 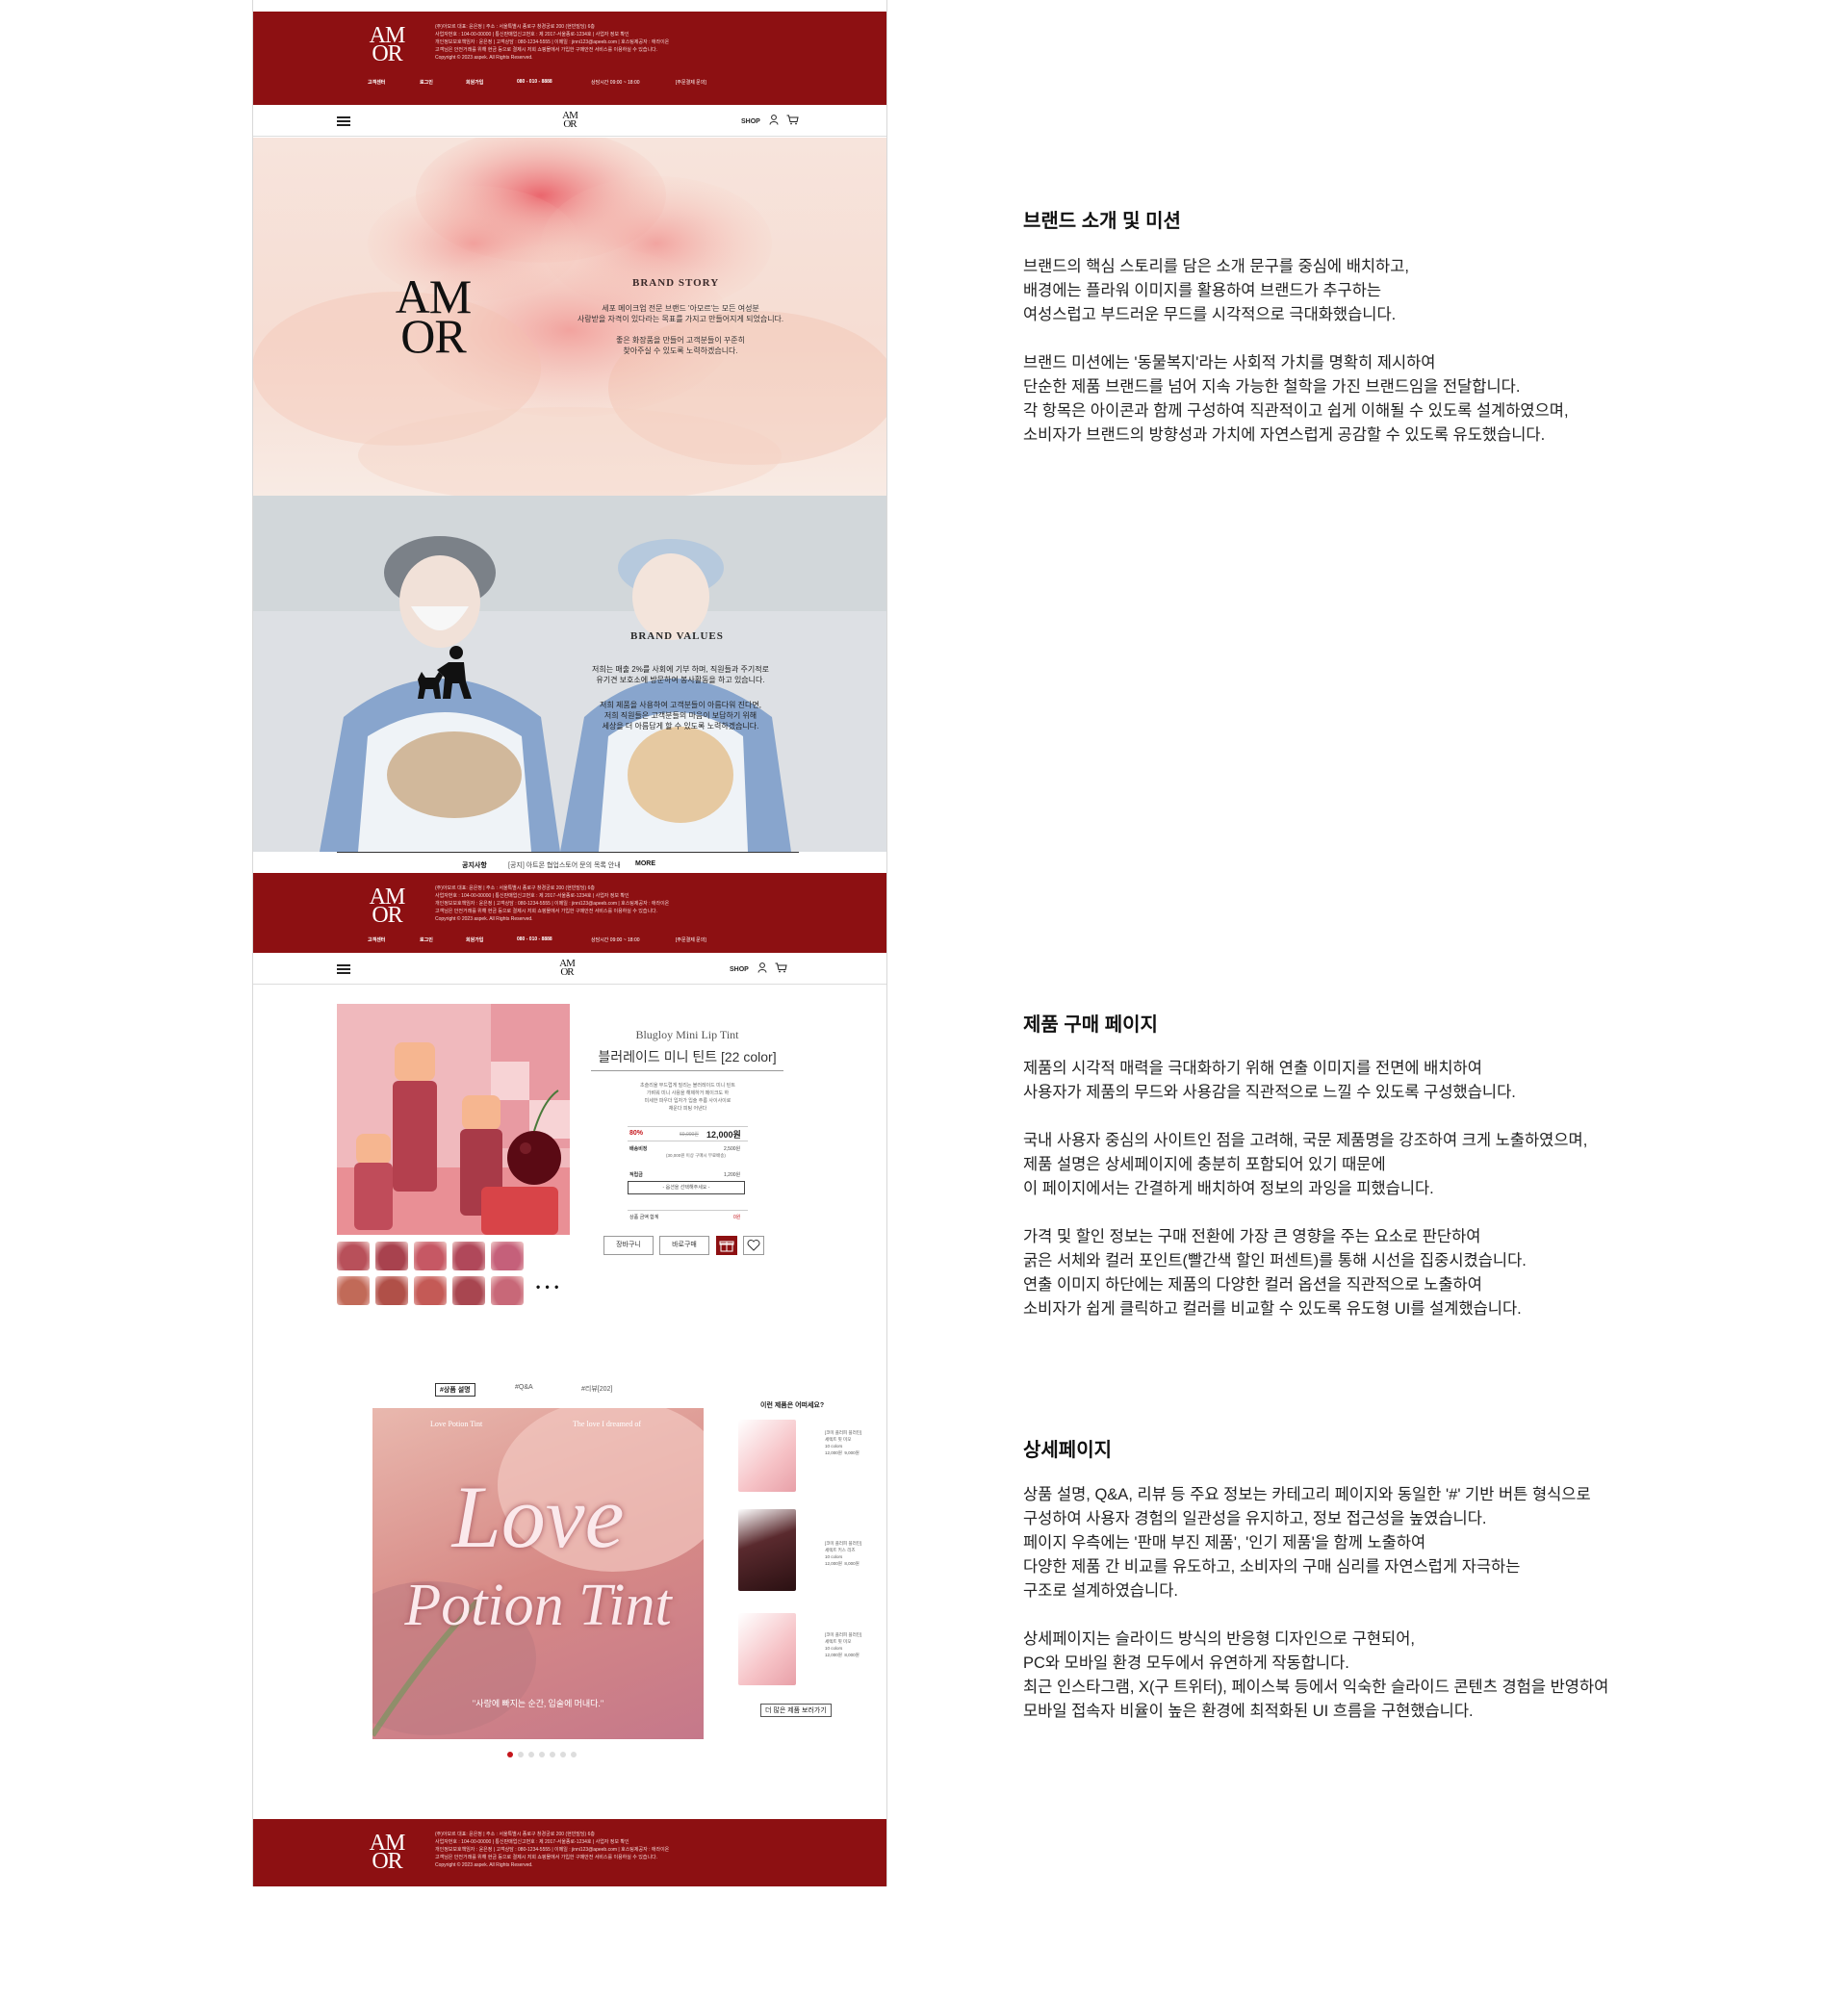 I want to click on dog-walker-icon, so click(x=445, y=672).